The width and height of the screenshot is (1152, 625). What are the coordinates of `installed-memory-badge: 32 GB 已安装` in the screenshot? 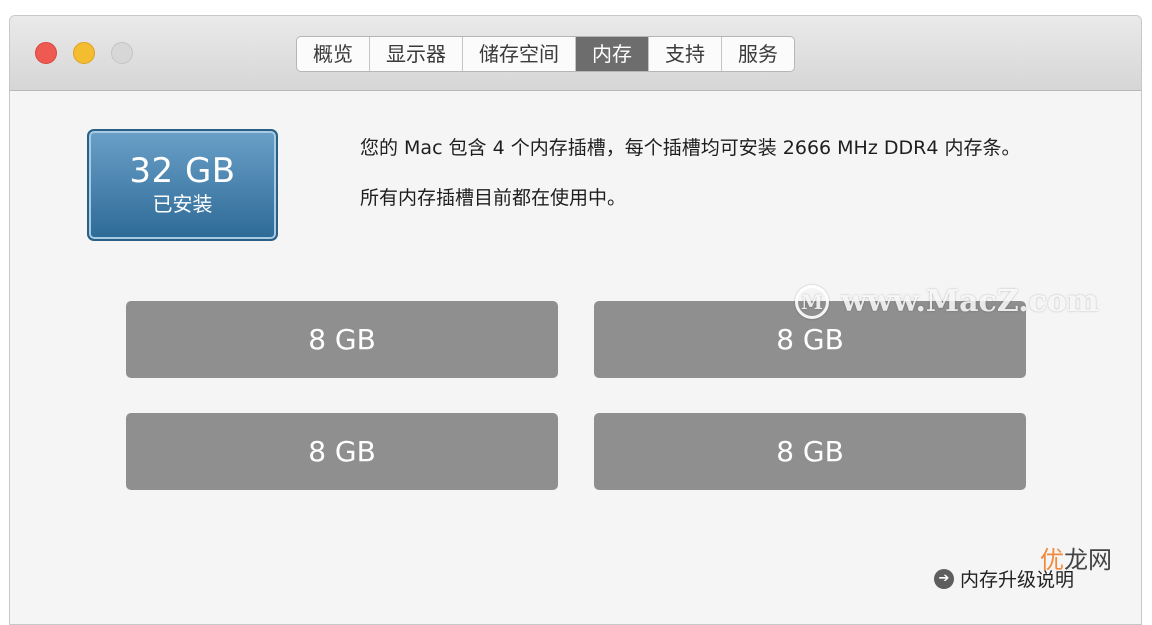 It's located at (182, 185).